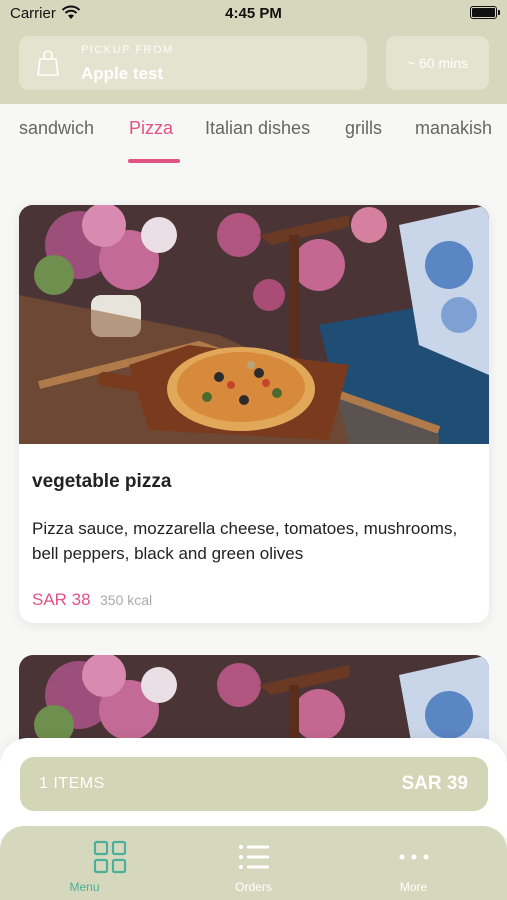  Describe the element at coordinates (84, 887) in the screenshot. I see `nav-menu-label: Menu` at that location.